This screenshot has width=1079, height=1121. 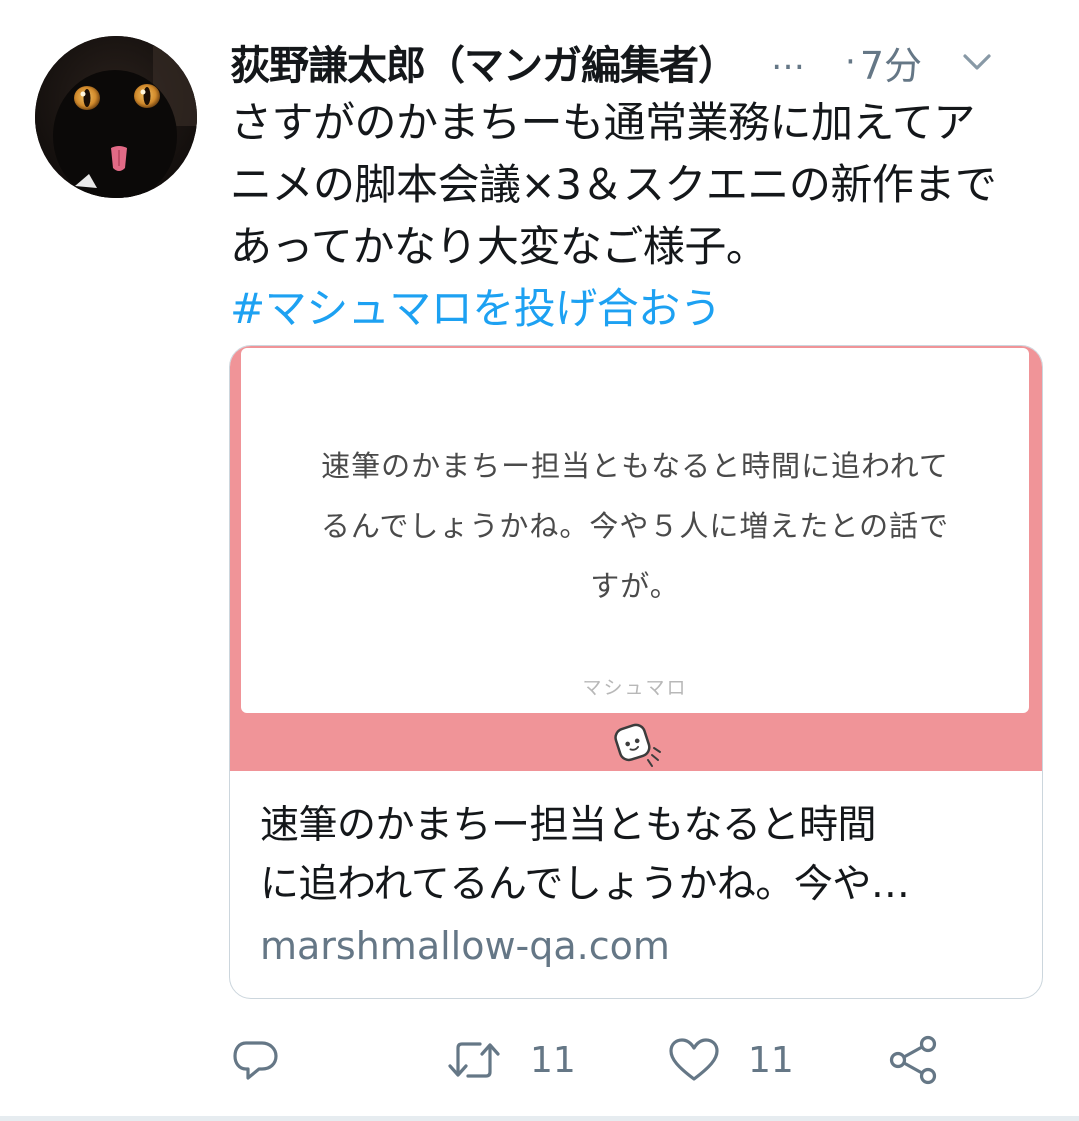 What do you see at coordinates (511, 1060) in the screenshot?
I see `retweet-button: 11` at bounding box center [511, 1060].